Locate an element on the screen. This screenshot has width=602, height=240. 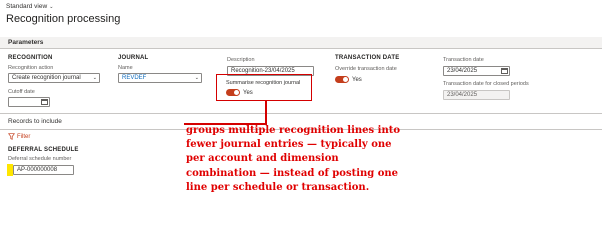
filter-icon is located at coordinates (11, 136).